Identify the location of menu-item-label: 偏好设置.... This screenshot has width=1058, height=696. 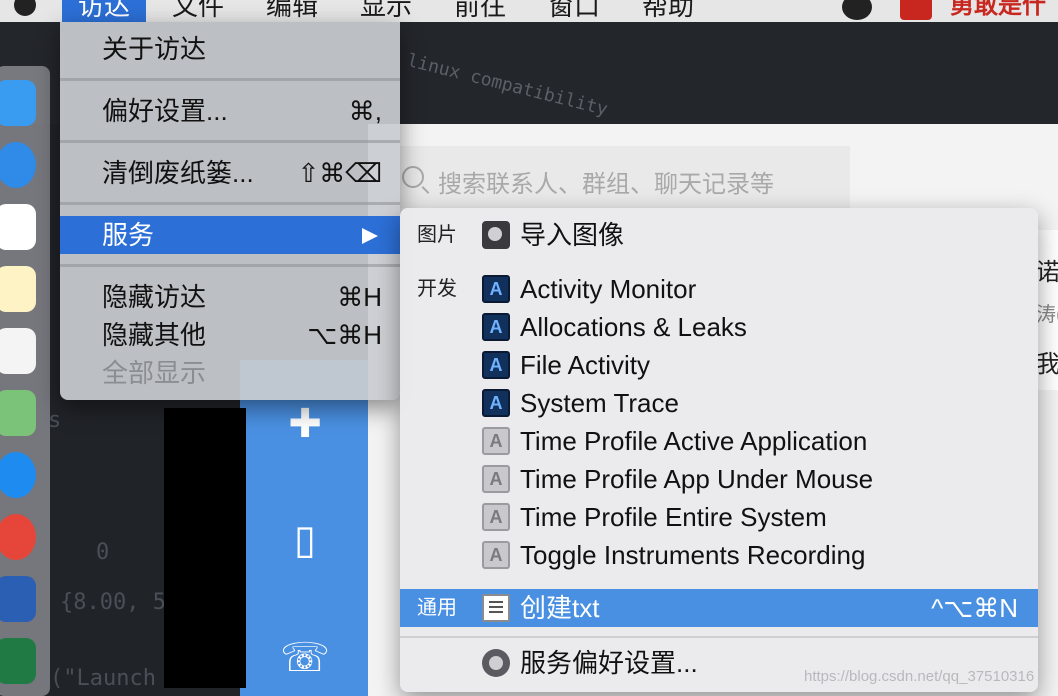
(165, 111).